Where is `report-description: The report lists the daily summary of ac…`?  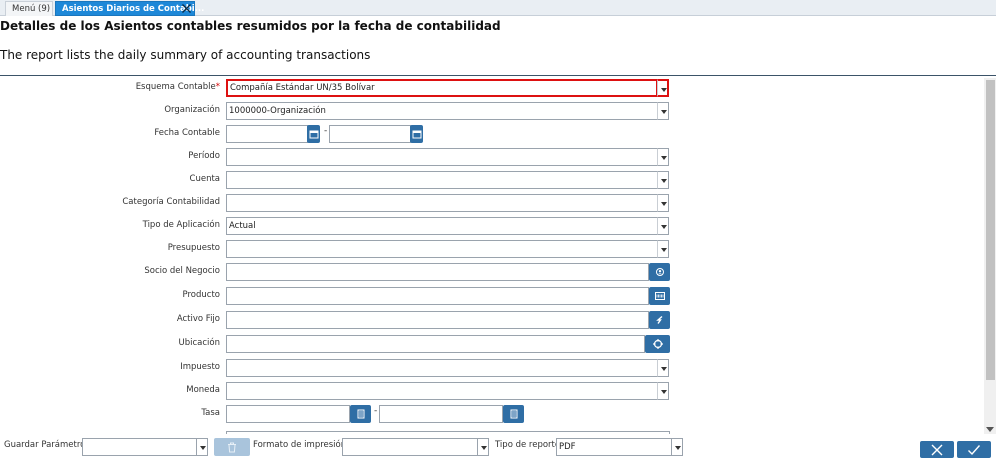
report-description: The report lists the daily summary of ac… is located at coordinates (185, 55).